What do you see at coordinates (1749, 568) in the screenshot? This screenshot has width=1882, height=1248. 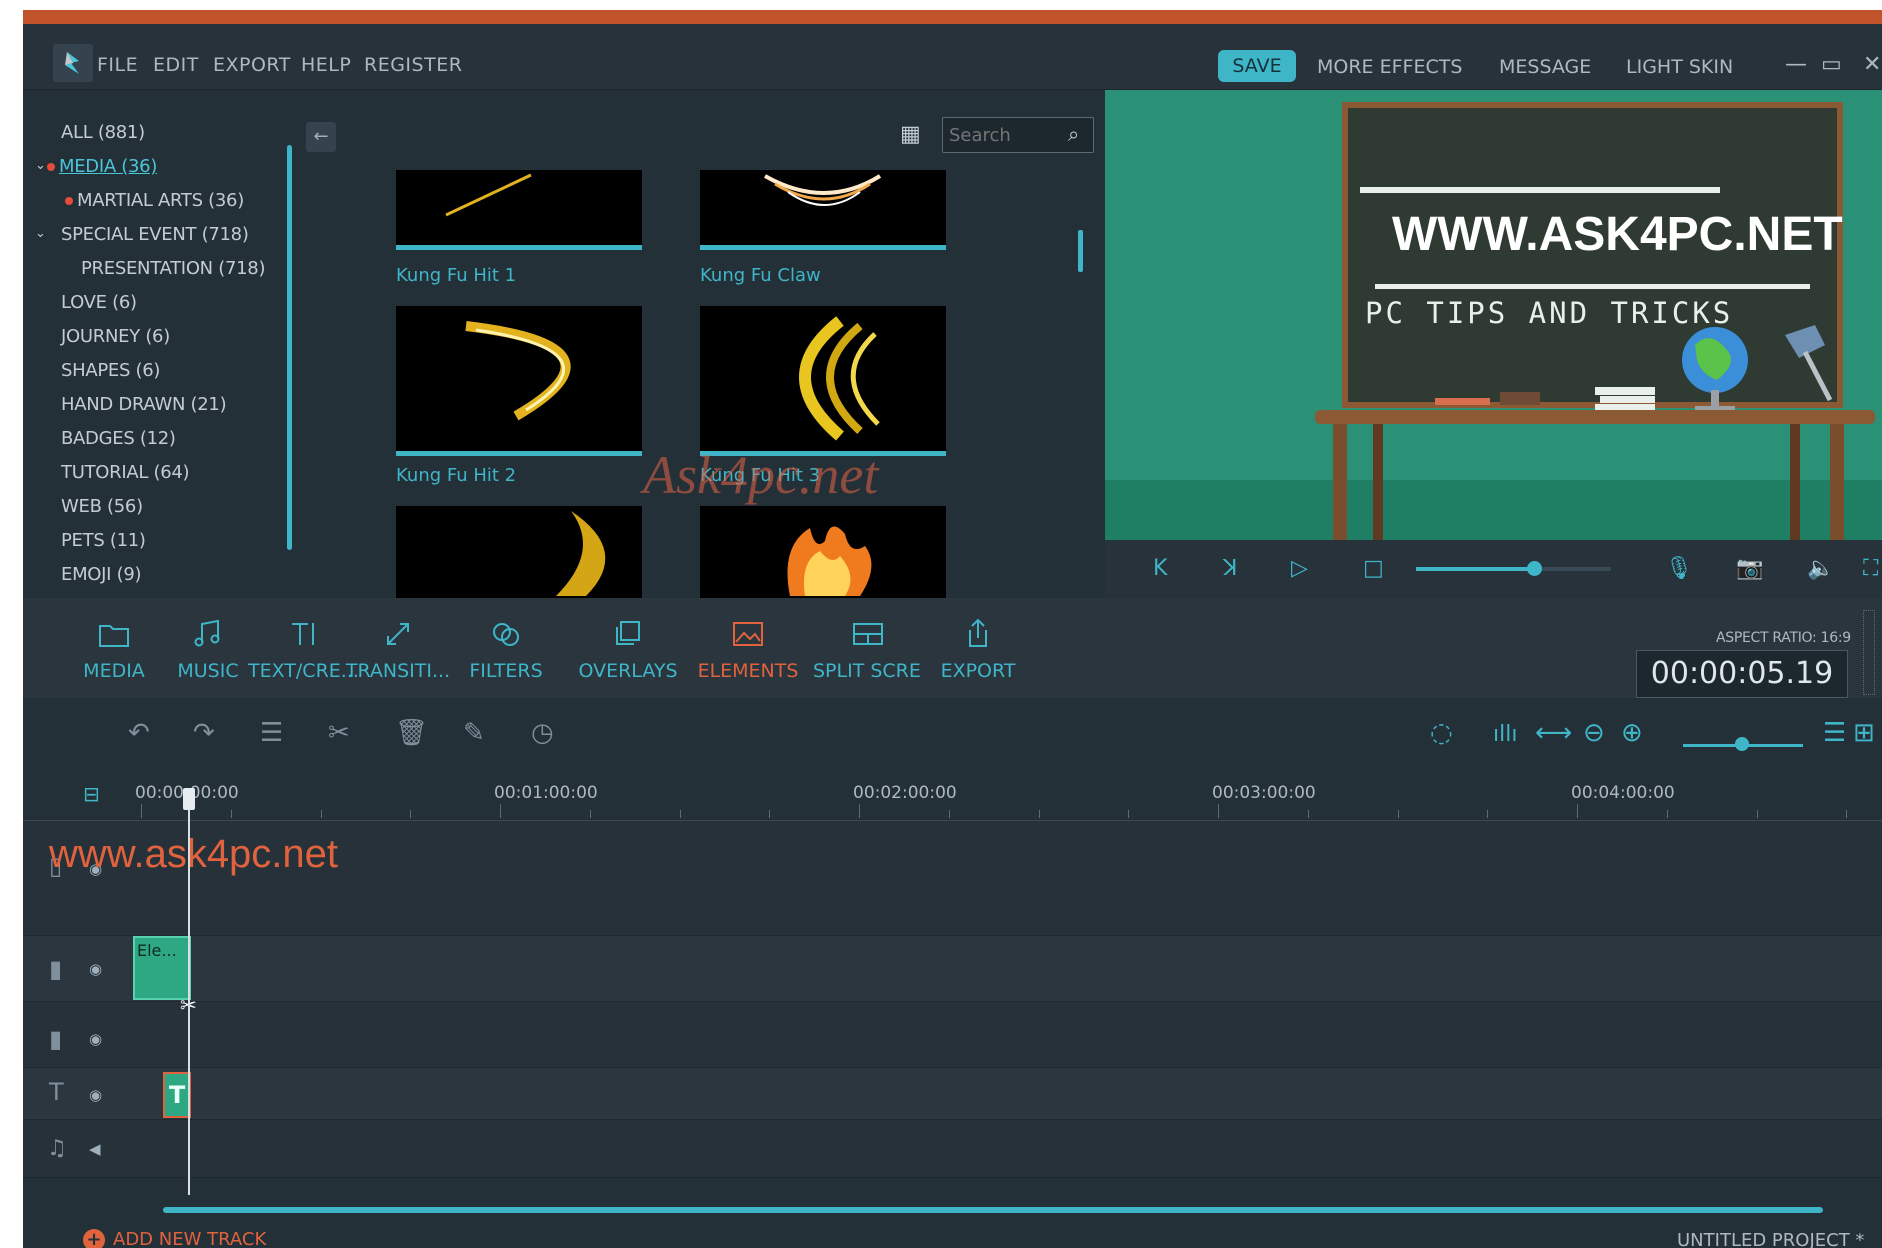 I see `camera-icon: 📷` at bounding box center [1749, 568].